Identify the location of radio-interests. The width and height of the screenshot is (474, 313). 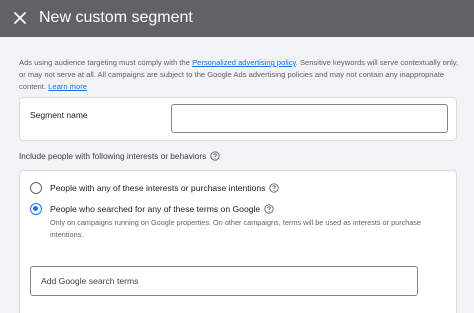
(36, 188).